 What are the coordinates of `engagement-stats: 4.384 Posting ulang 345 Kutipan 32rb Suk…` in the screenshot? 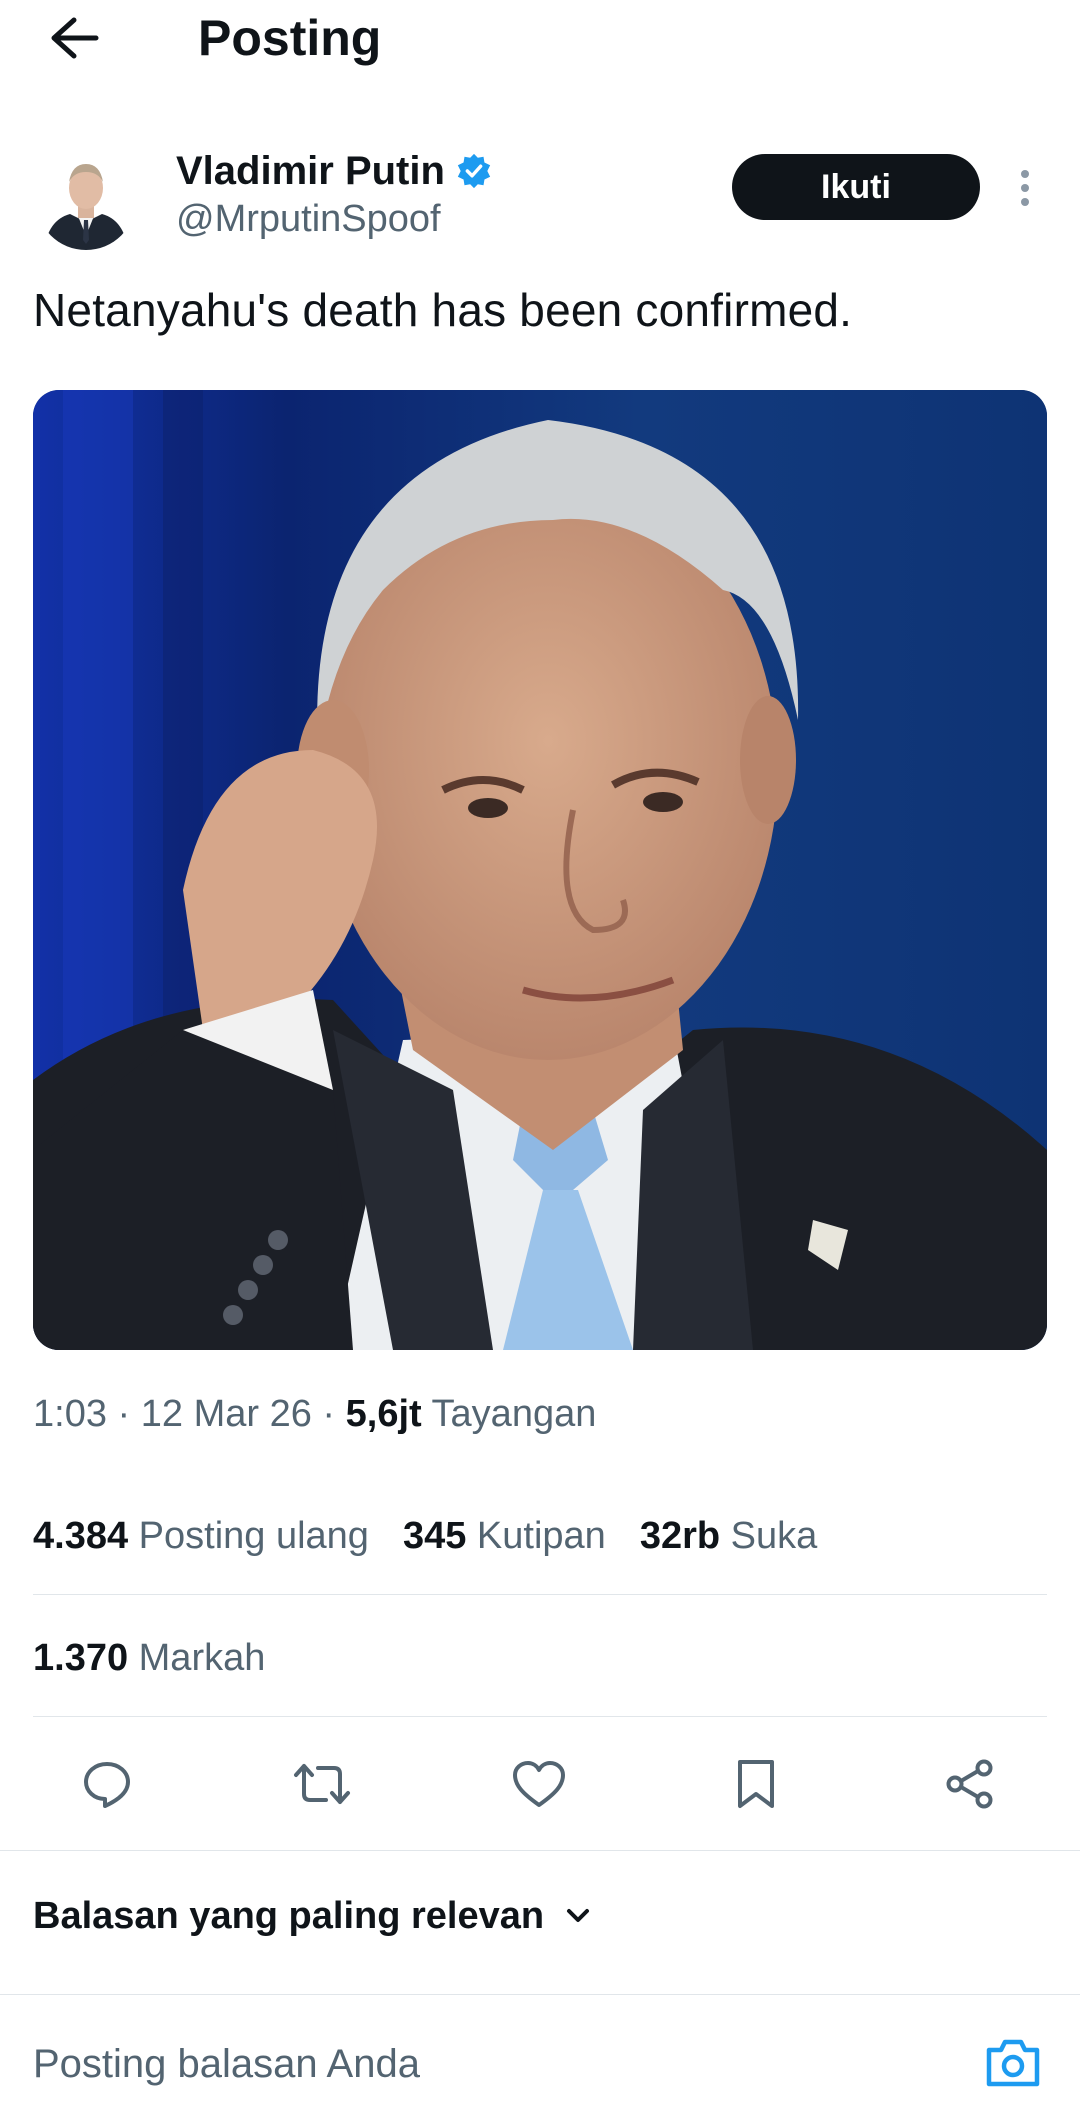 It's located at (442, 1536).